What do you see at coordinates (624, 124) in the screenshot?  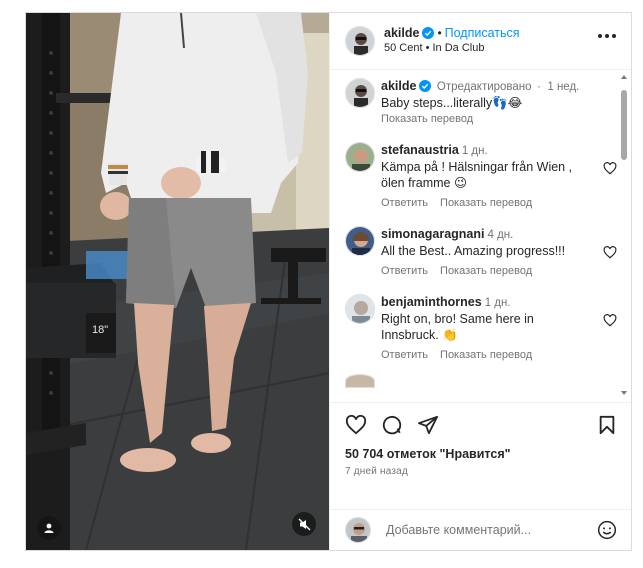 I see `scroll-thumb` at bounding box center [624, 124].